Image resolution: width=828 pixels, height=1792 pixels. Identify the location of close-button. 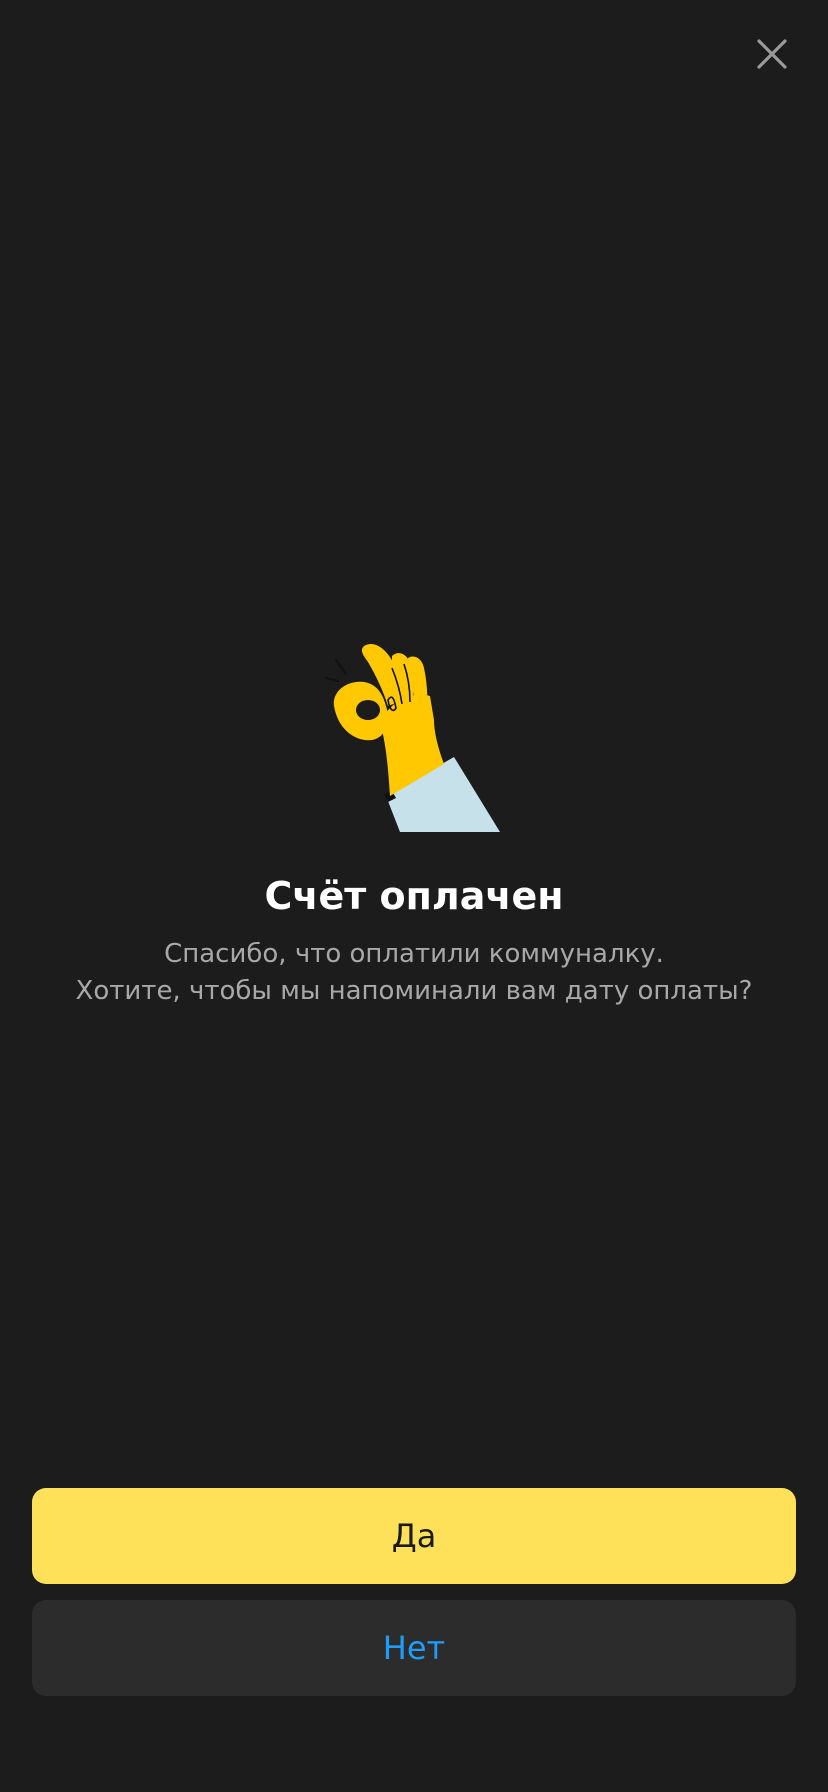
(772, 54).